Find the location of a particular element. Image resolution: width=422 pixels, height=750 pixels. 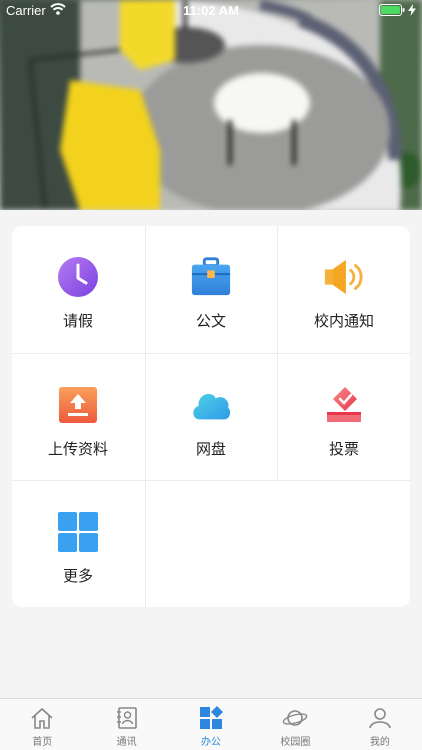

tab-contacts: 通讯 is located at coordinates (126, 724).